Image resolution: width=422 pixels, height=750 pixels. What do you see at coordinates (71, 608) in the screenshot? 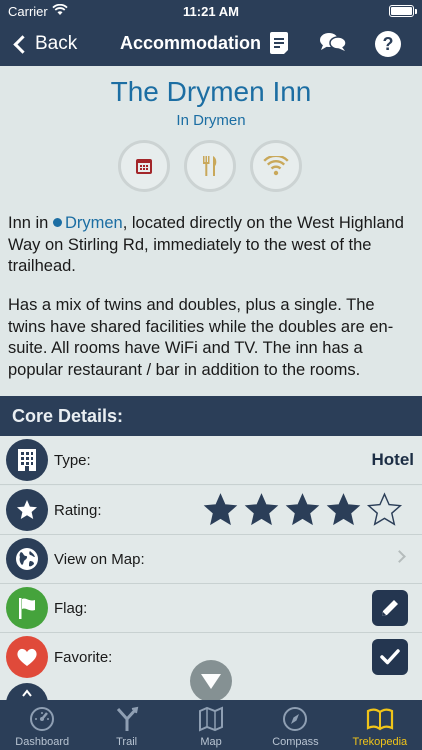
I see `flag-label: Flag:` at bounding box center [71, 608].